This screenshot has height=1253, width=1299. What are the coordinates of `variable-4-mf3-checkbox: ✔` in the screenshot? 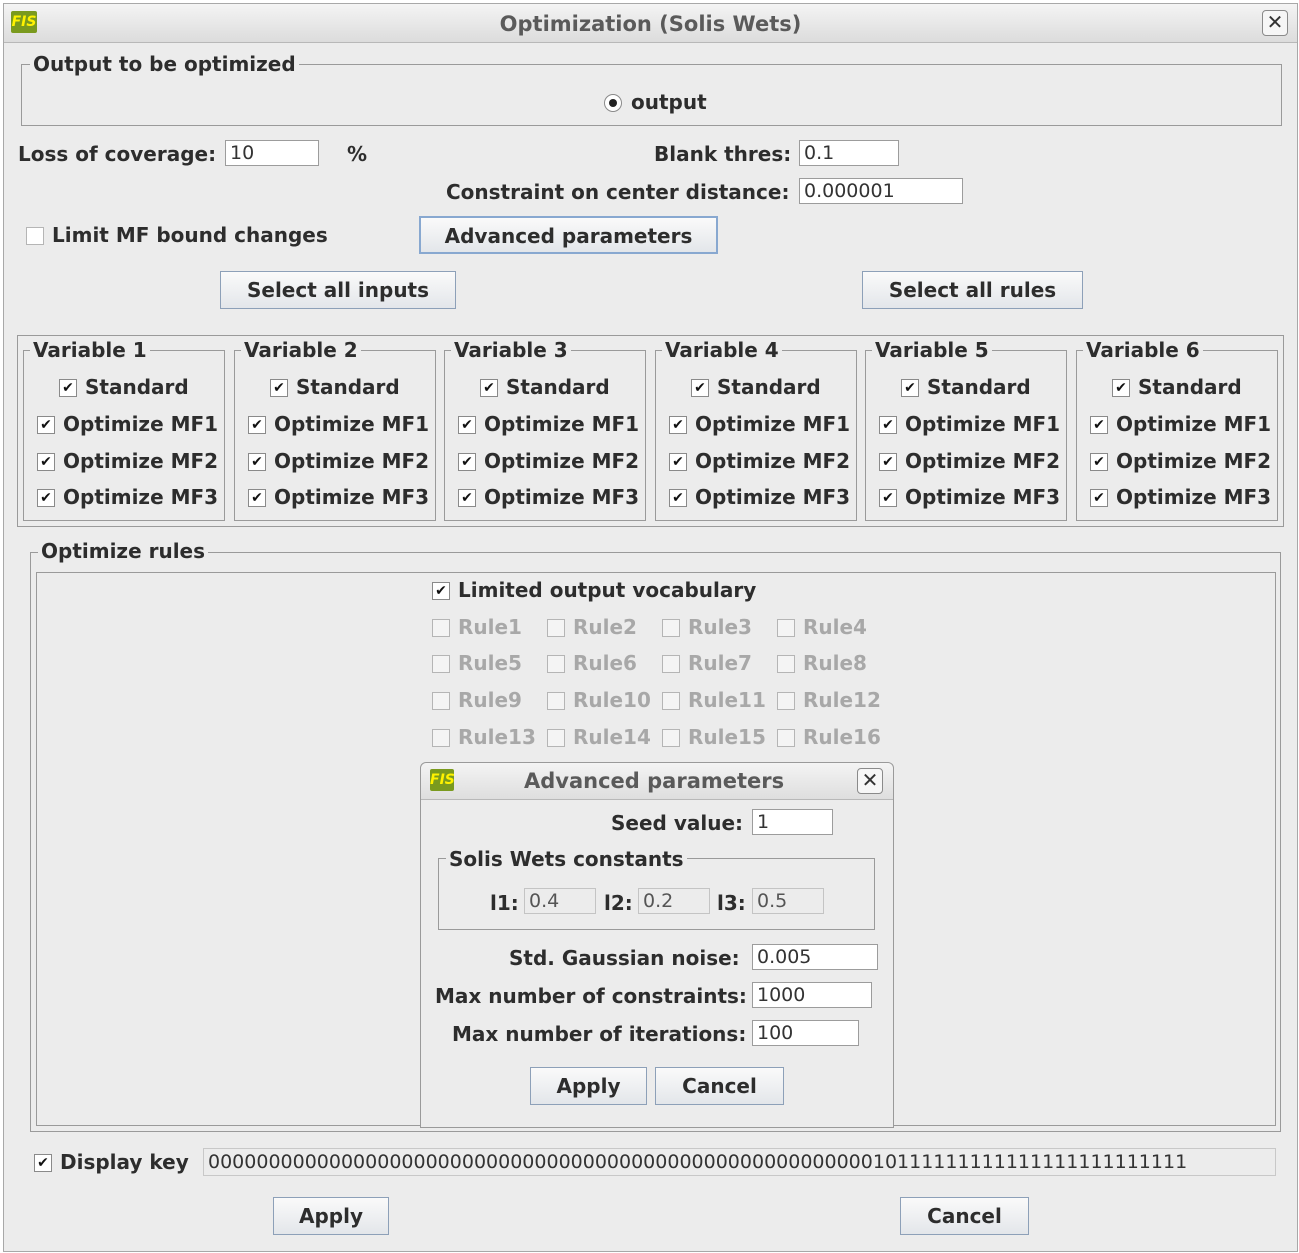 It's located at (678, 498).